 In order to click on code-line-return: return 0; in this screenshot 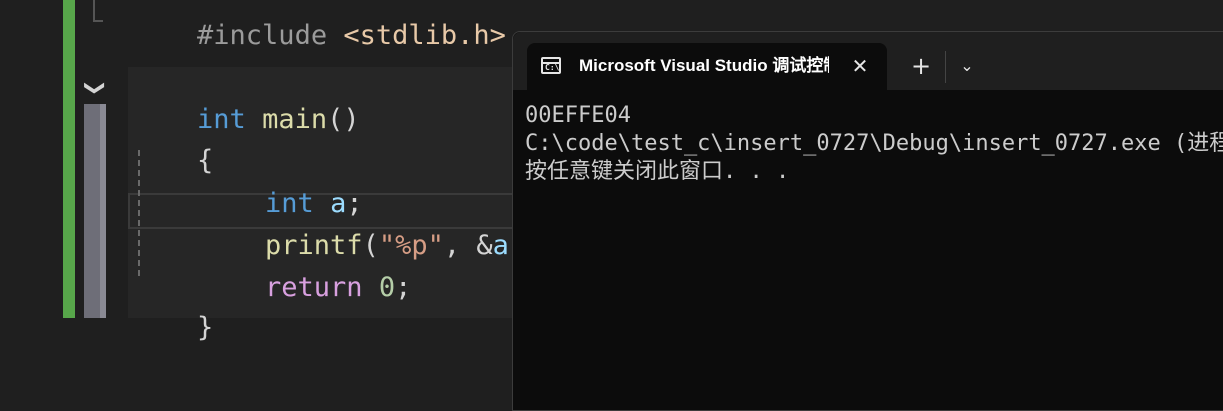, I will do `click(305, 288)`.